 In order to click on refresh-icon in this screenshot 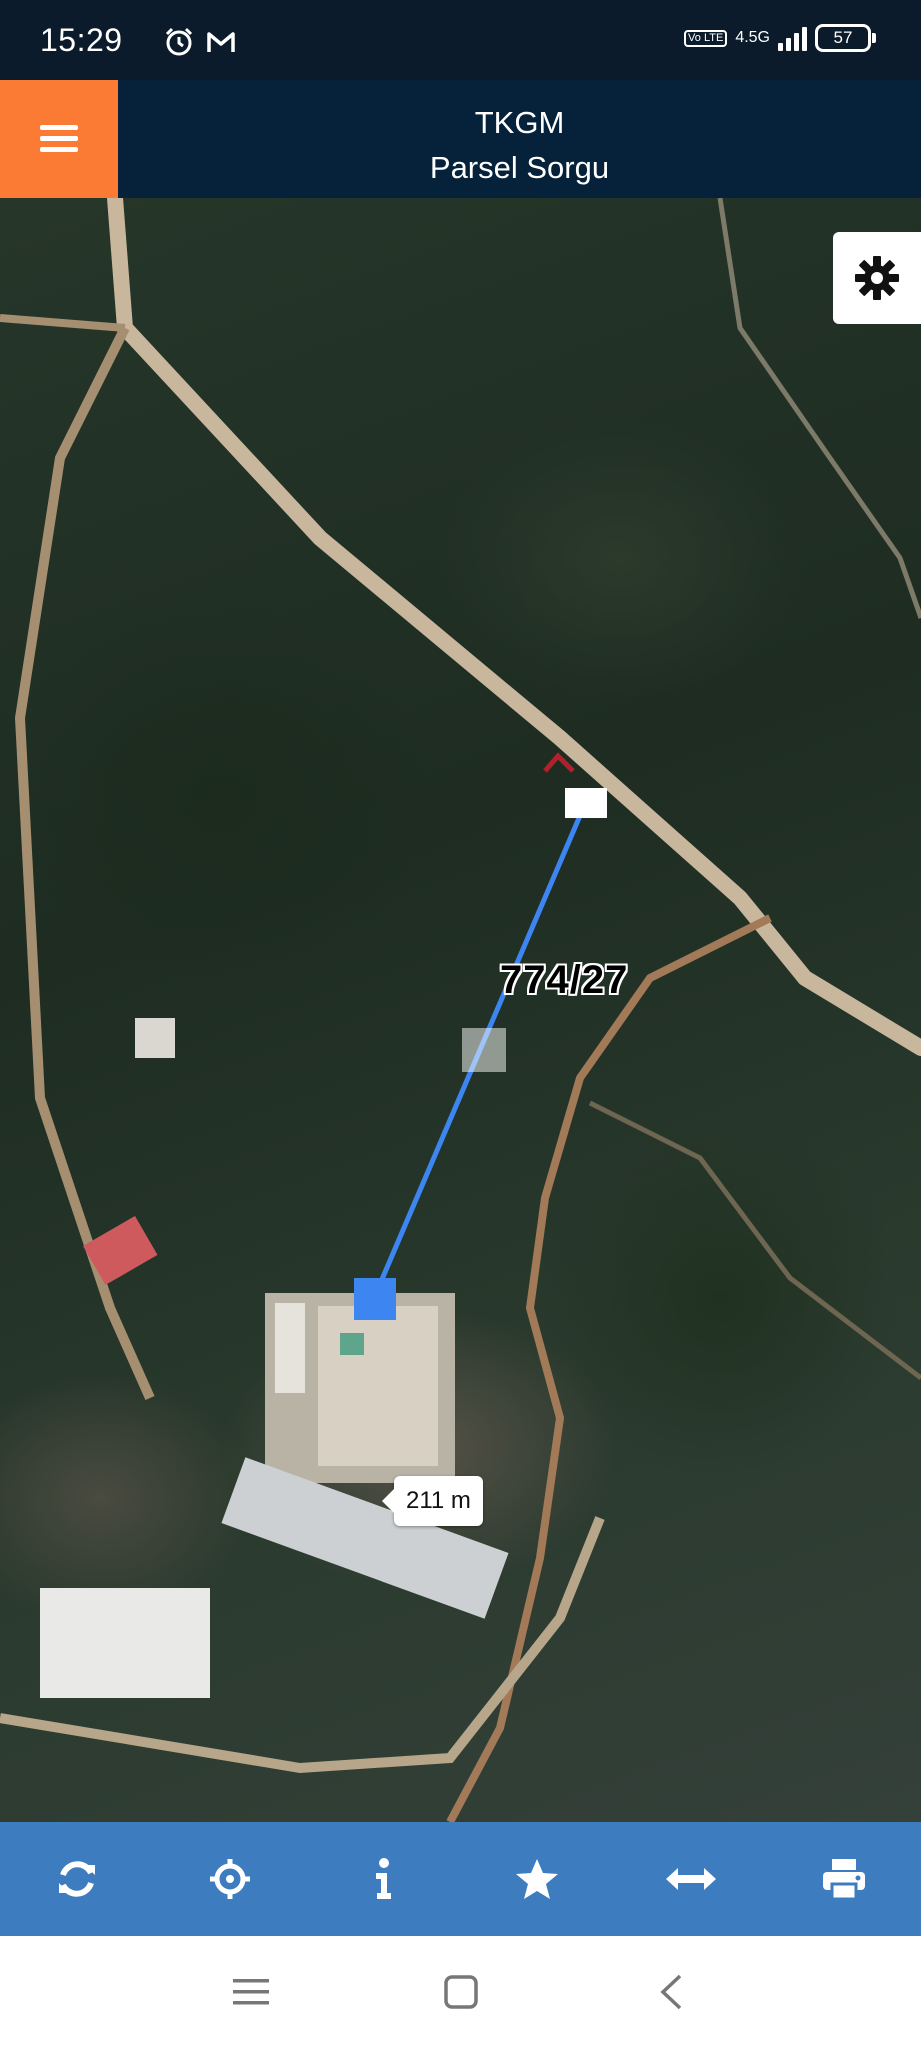, I will do `click(76, 1879)`.